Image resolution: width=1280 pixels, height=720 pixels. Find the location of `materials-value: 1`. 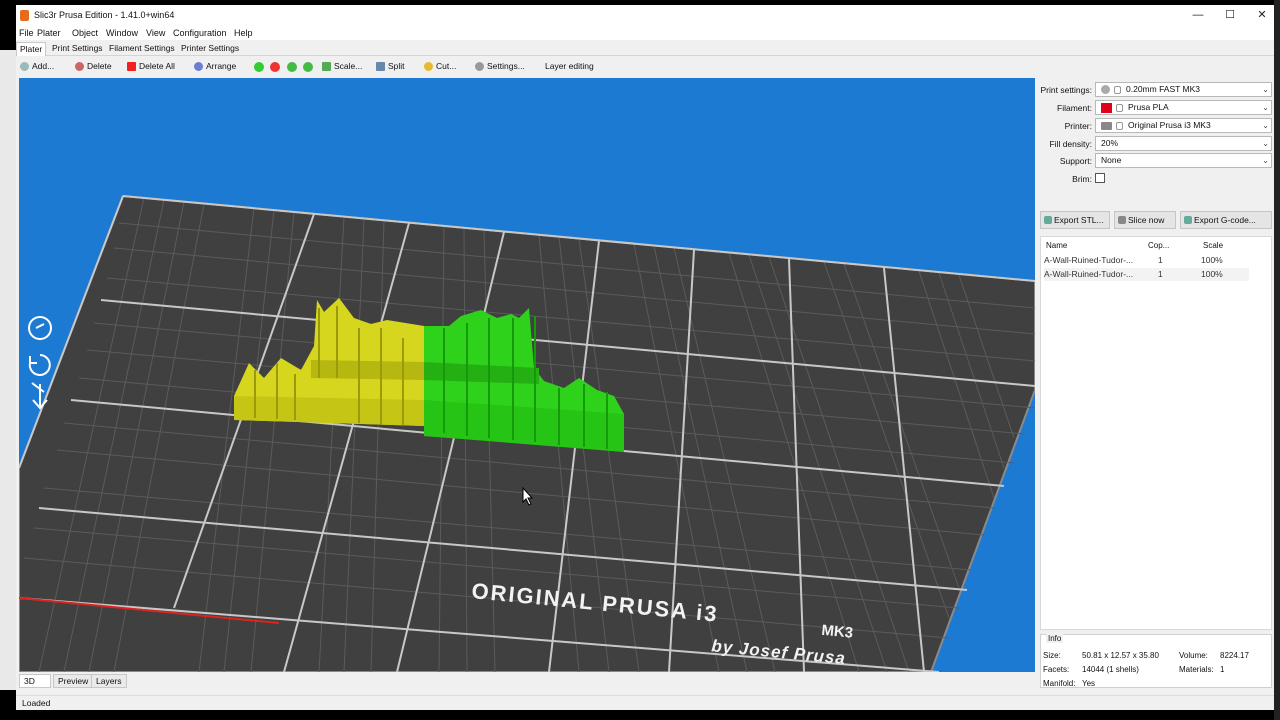

materials-value: 1 is located at coordinates (1222, 669).